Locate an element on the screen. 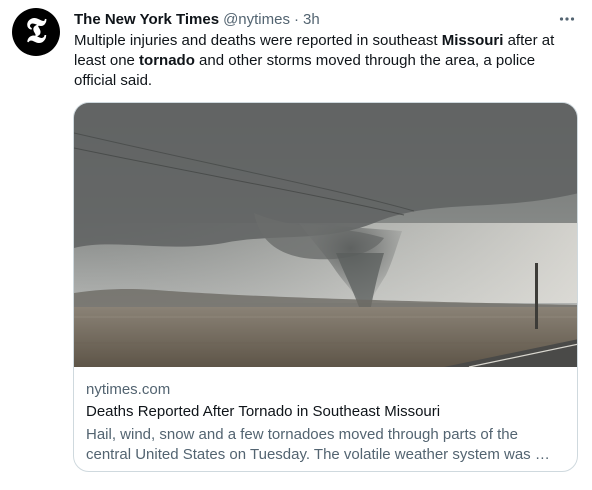 Image resolution: width=592 pixels, height=490 pixels. more-button is located at coordinates (567, 19).